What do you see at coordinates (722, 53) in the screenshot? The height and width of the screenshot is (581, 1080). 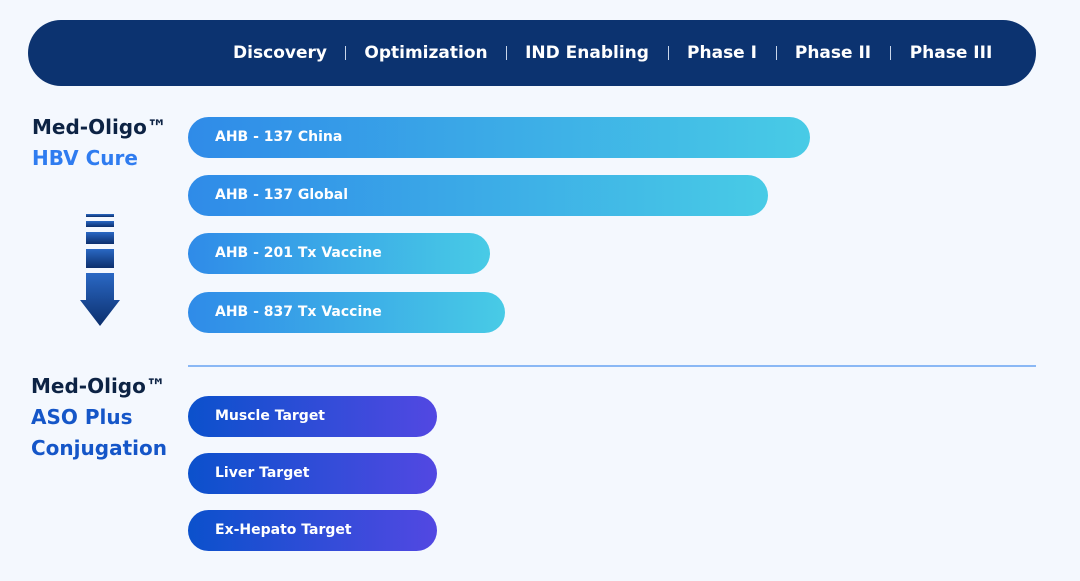 I see `phase-1: Phase I` at bounding box center [722, 53].